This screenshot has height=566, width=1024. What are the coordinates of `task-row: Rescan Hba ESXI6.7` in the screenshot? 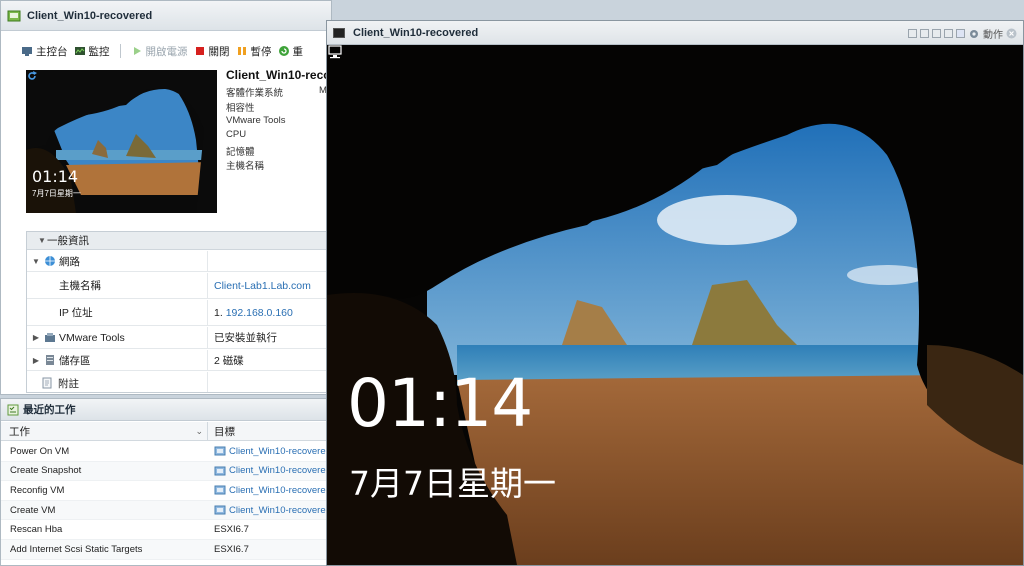 It's located at (167, 530).